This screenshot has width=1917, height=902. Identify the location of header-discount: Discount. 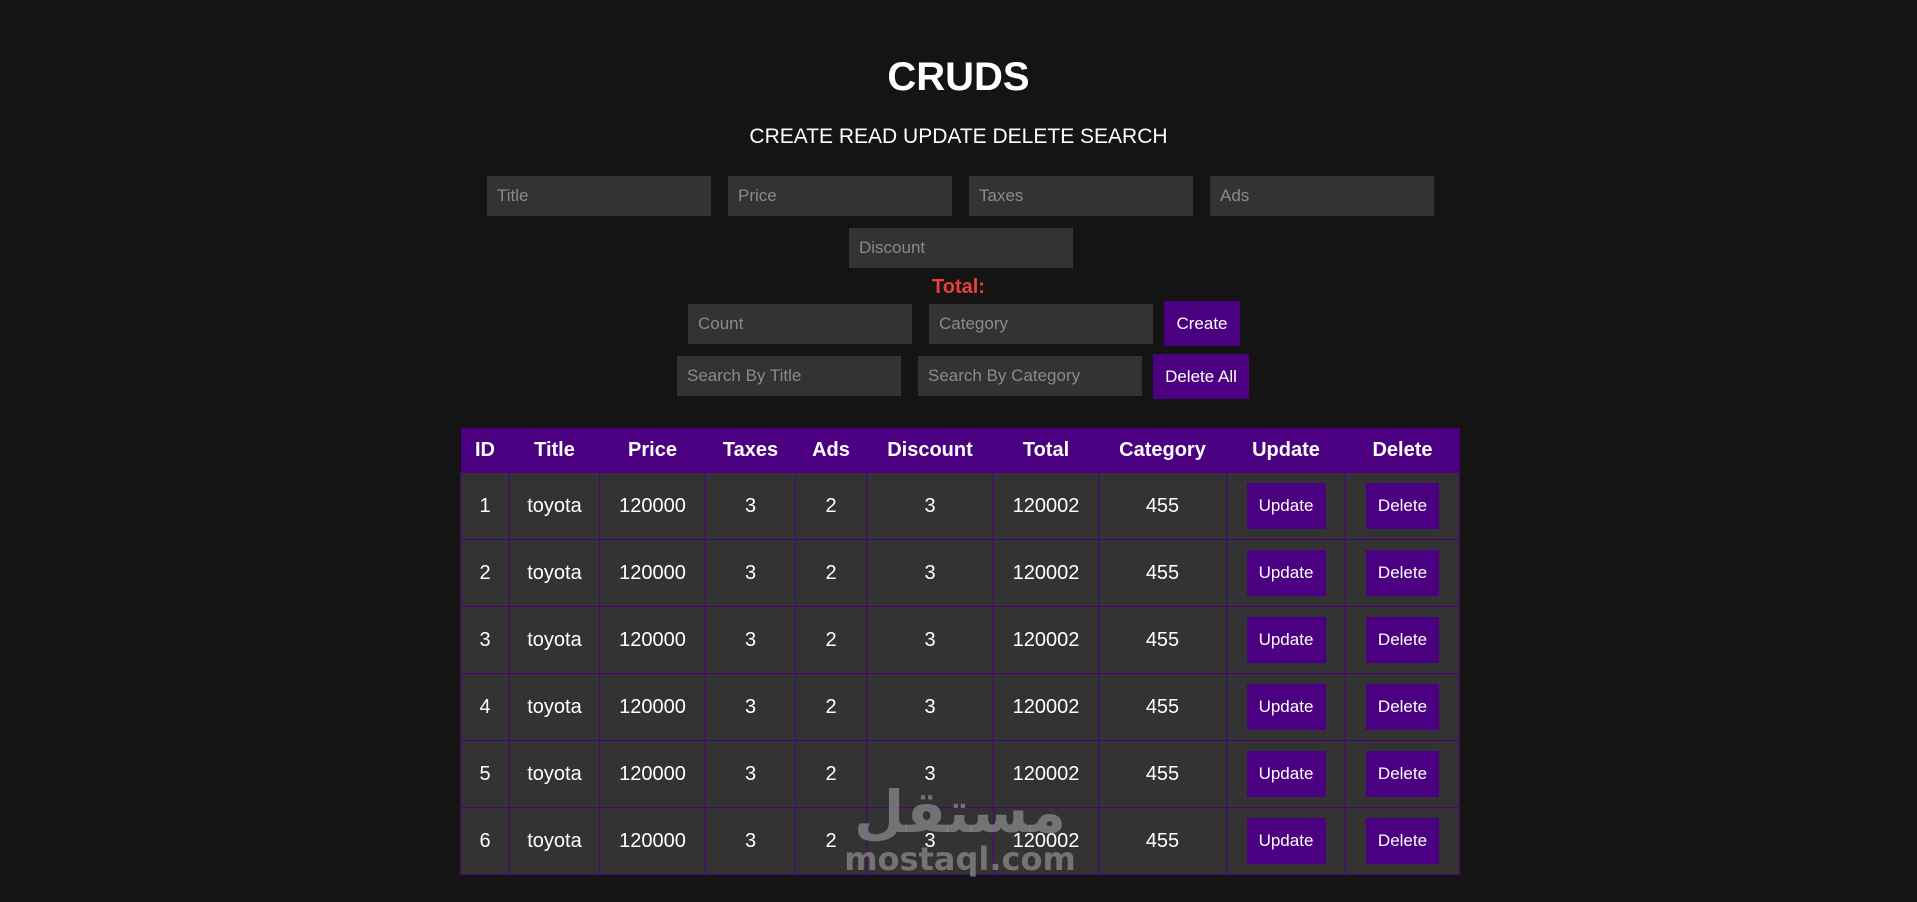
(930, 450).